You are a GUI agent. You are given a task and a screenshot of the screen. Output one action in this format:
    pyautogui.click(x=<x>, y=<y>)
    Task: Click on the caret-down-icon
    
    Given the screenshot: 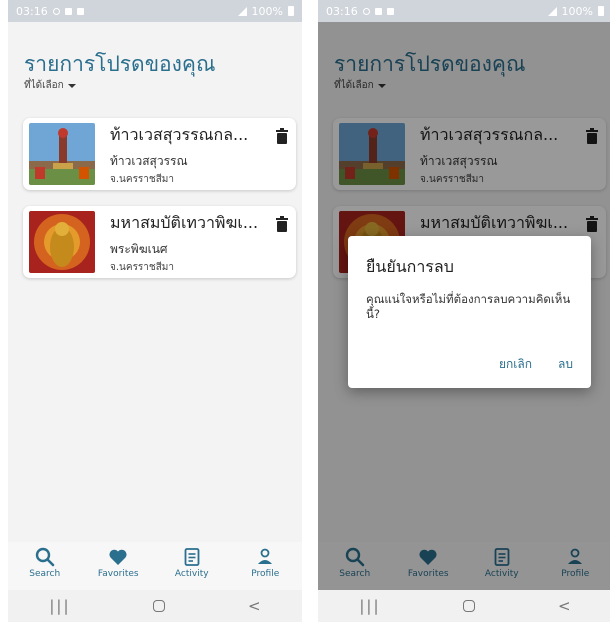 What is the action you would take?
    pyautogui.click(x=71, y=85)
    